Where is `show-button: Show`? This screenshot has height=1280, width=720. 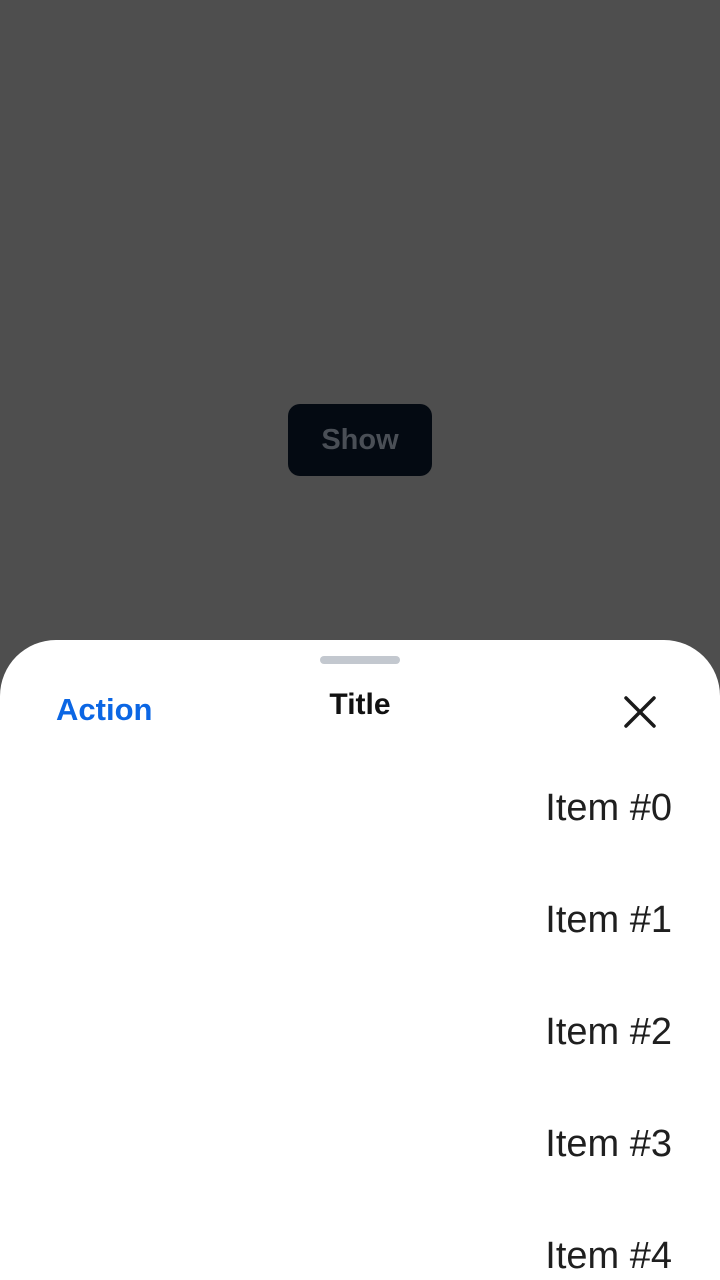
show-button: Show is located at coordinates (360, 440).